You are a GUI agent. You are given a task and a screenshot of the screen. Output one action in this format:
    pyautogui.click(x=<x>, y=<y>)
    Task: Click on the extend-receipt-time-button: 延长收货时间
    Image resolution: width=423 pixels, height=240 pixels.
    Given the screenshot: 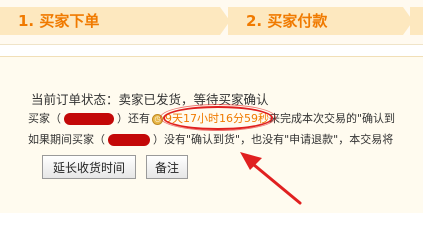 What is the action you would take?
    pyautogui.click(x=89, y=167)
    